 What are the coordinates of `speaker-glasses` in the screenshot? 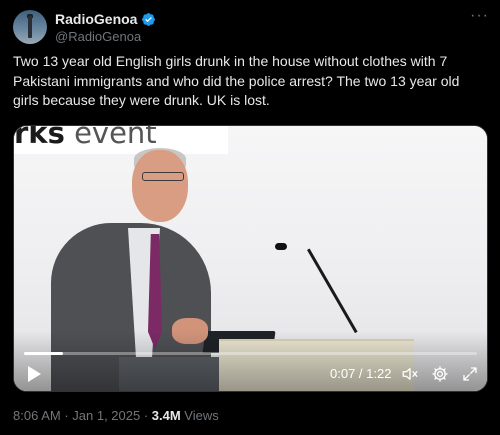 It's located at (163, 176).